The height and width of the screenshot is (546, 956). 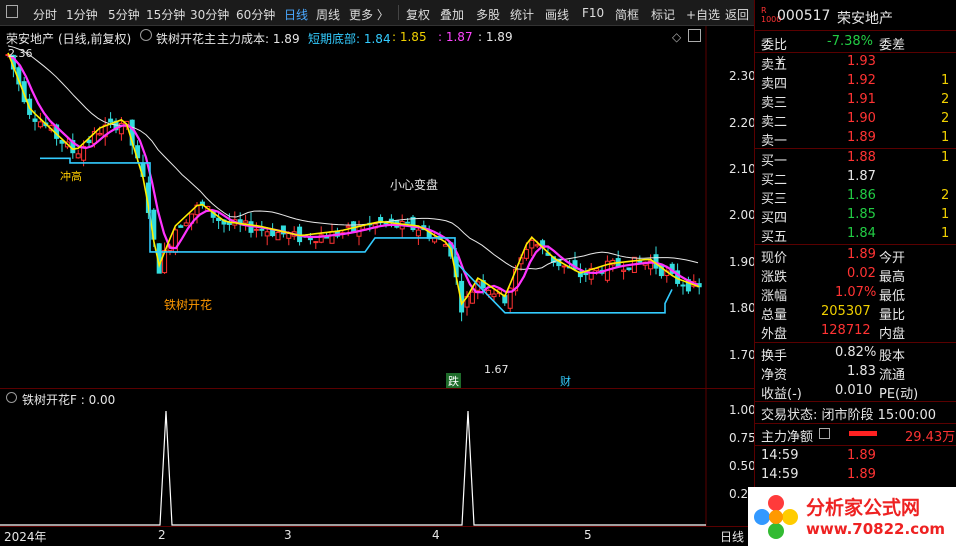 What do you see at coordinates (369, 14) in the screenshot?
I see `period-tab-more: 更多 〉` at bounding box center [369, 14].